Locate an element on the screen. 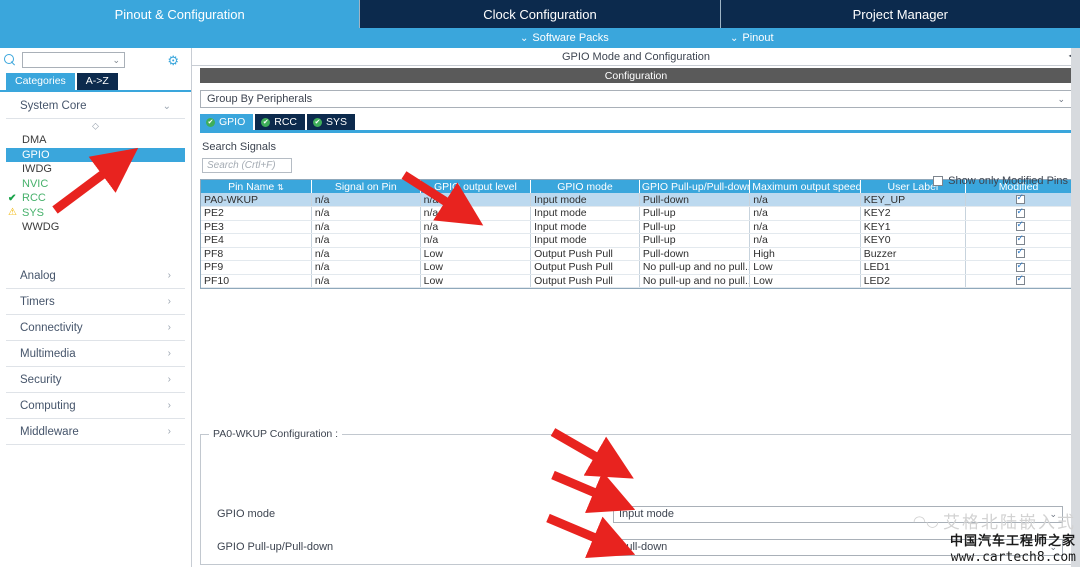 This screenshot has width=1080, height=567. sidebar-group-security-label: Security is located at coordinates (41, 379).